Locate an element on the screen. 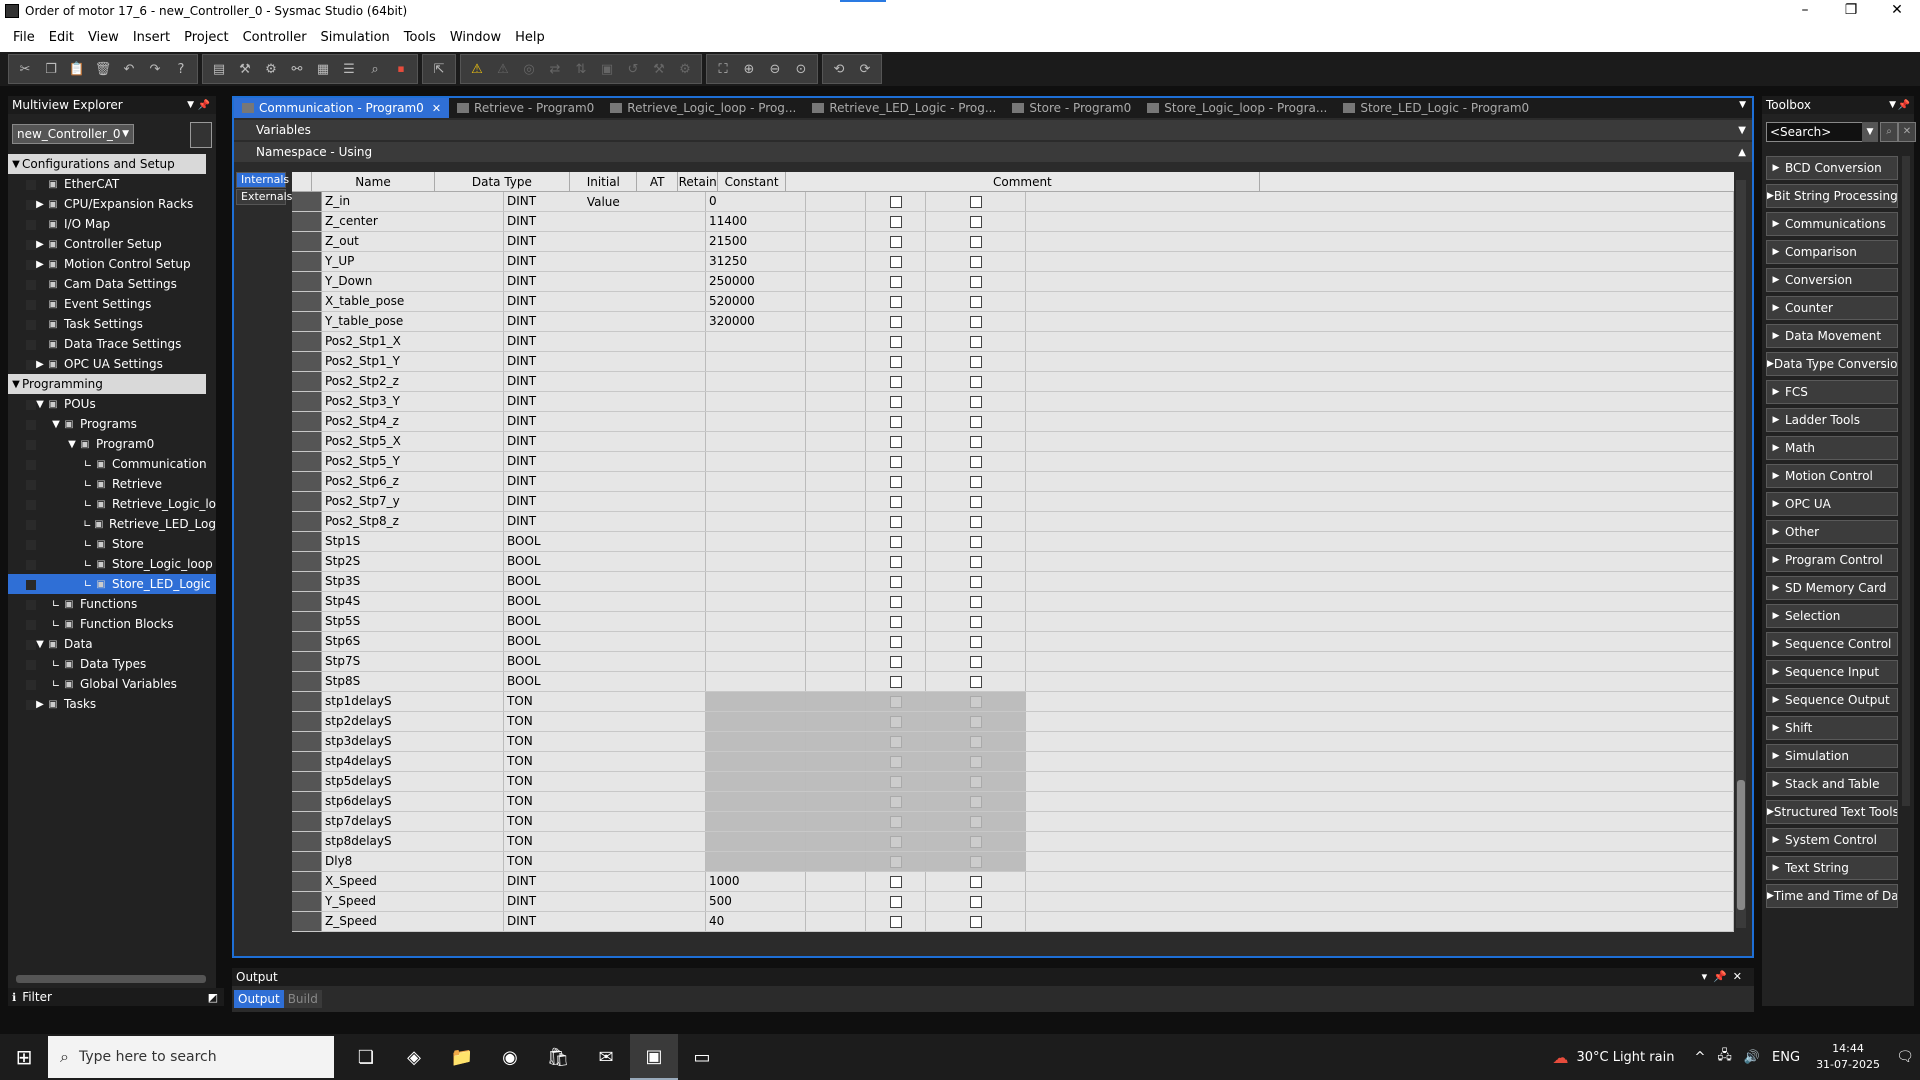  toolbox-category-bcd-conversion: ▶ BCD Conversion is located at coordinates (1832, 168).